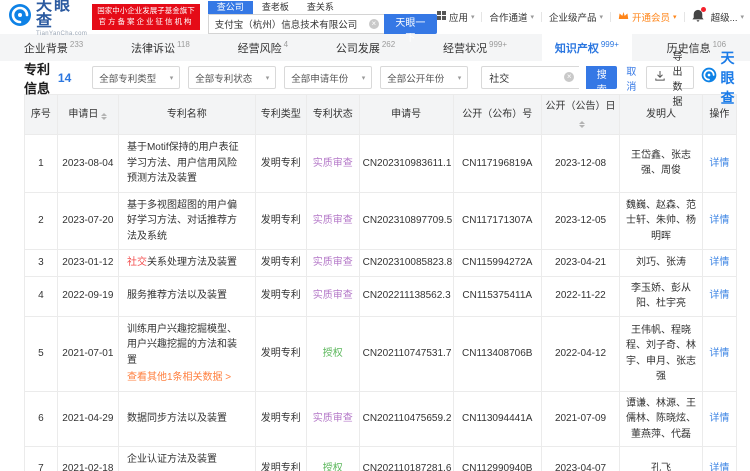 This screenshot has height=471, width=750. I want to click on notification-dot, so click(703, 9).